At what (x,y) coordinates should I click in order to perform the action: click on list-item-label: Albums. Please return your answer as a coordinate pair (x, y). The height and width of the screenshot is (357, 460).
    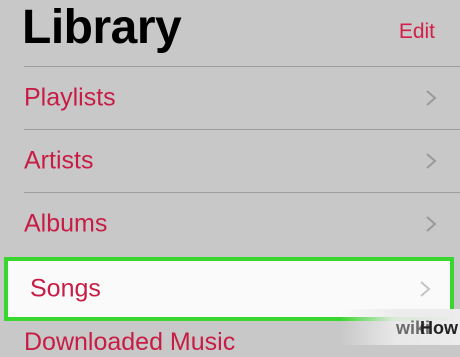
    Looking at the image, I should click on (66, 223).